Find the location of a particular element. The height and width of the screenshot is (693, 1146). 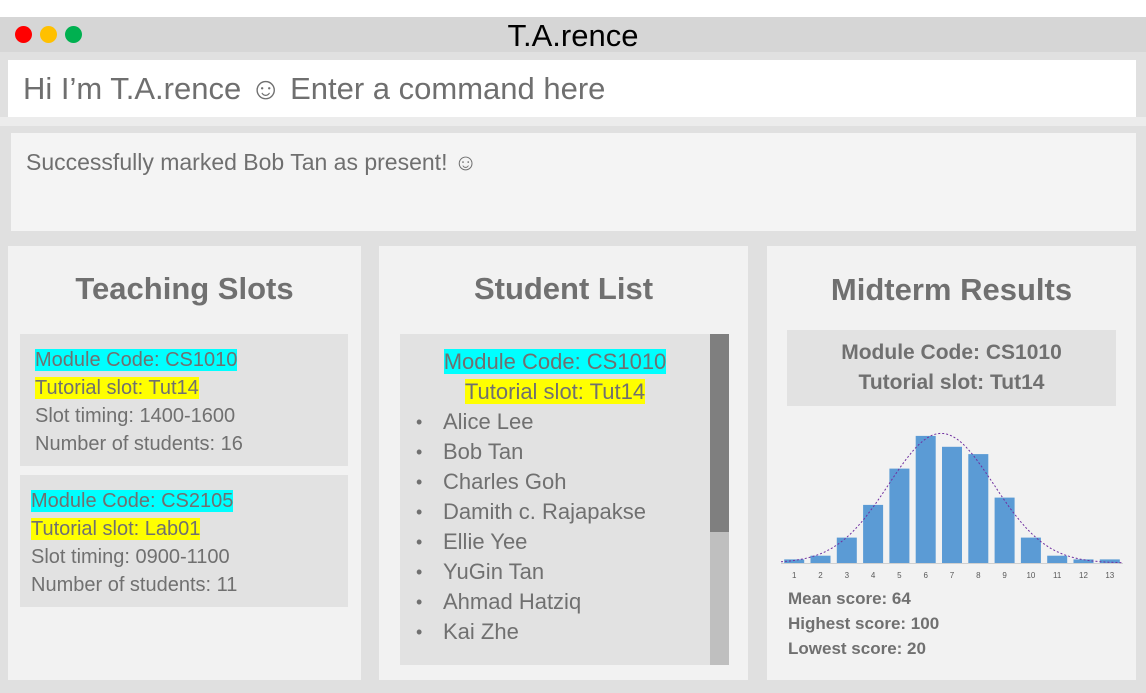

top-margin is located at coordinates (573, 8).